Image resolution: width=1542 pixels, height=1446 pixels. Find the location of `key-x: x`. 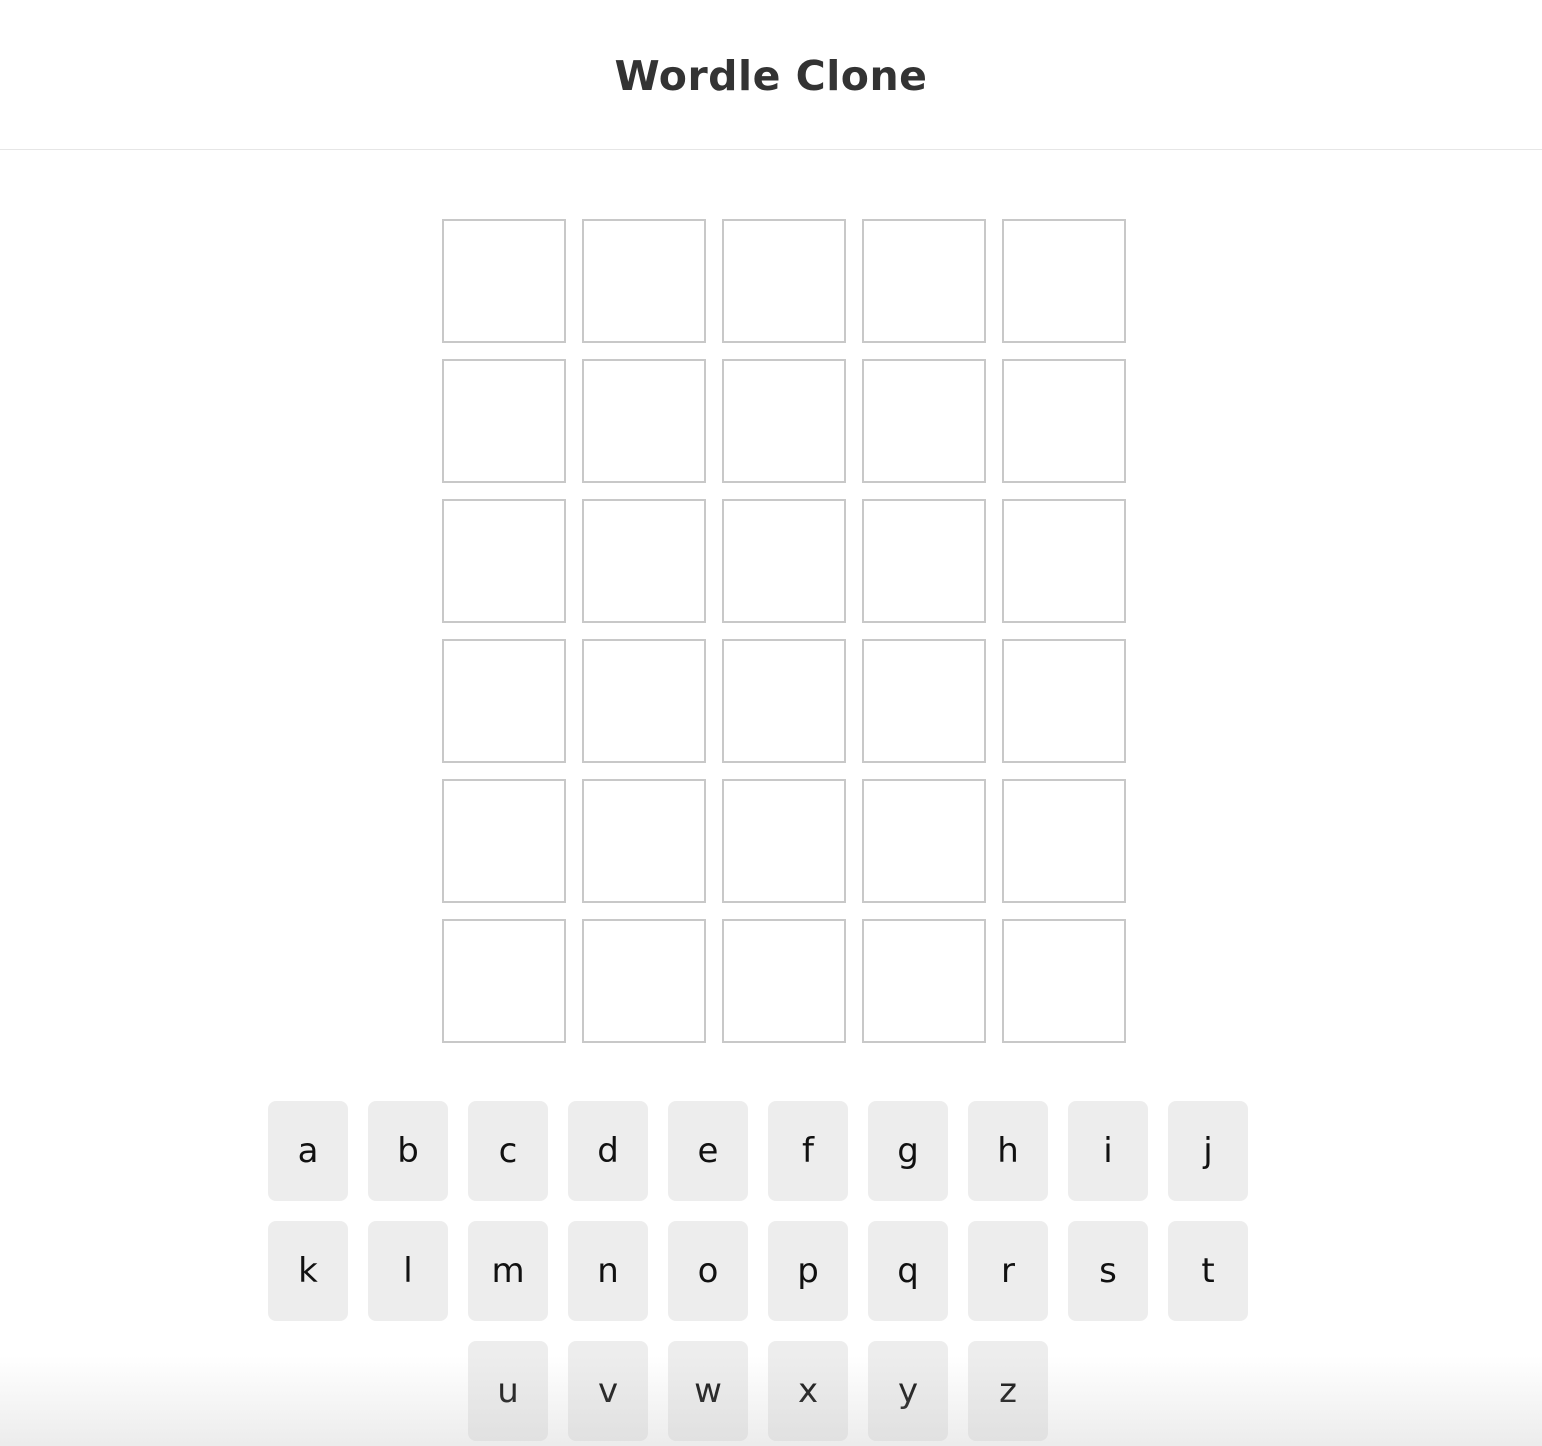

key-x: x is located at coordinates (808, 1391).